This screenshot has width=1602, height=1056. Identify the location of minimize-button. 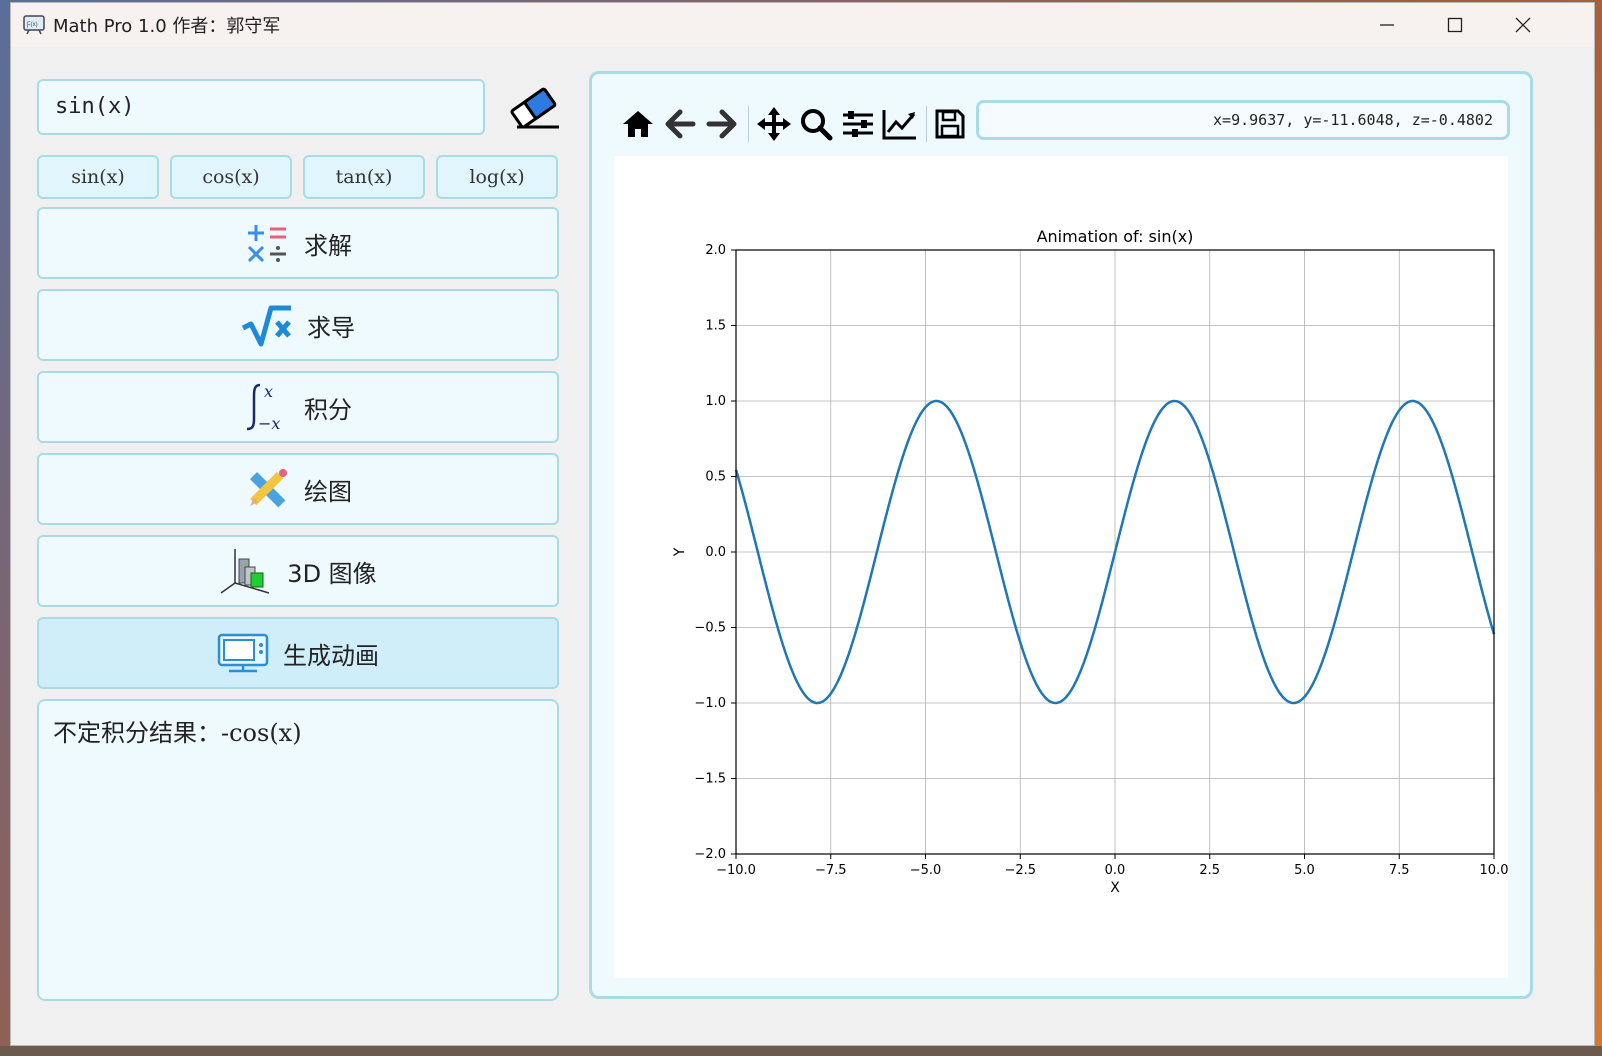
(1387, 25).